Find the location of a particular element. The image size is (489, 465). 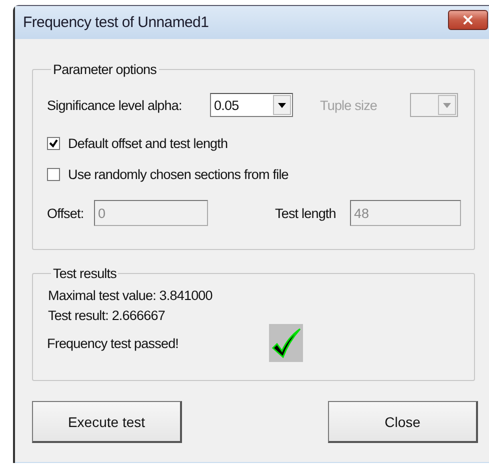

close-button: × is located at coordinates (468, 20).